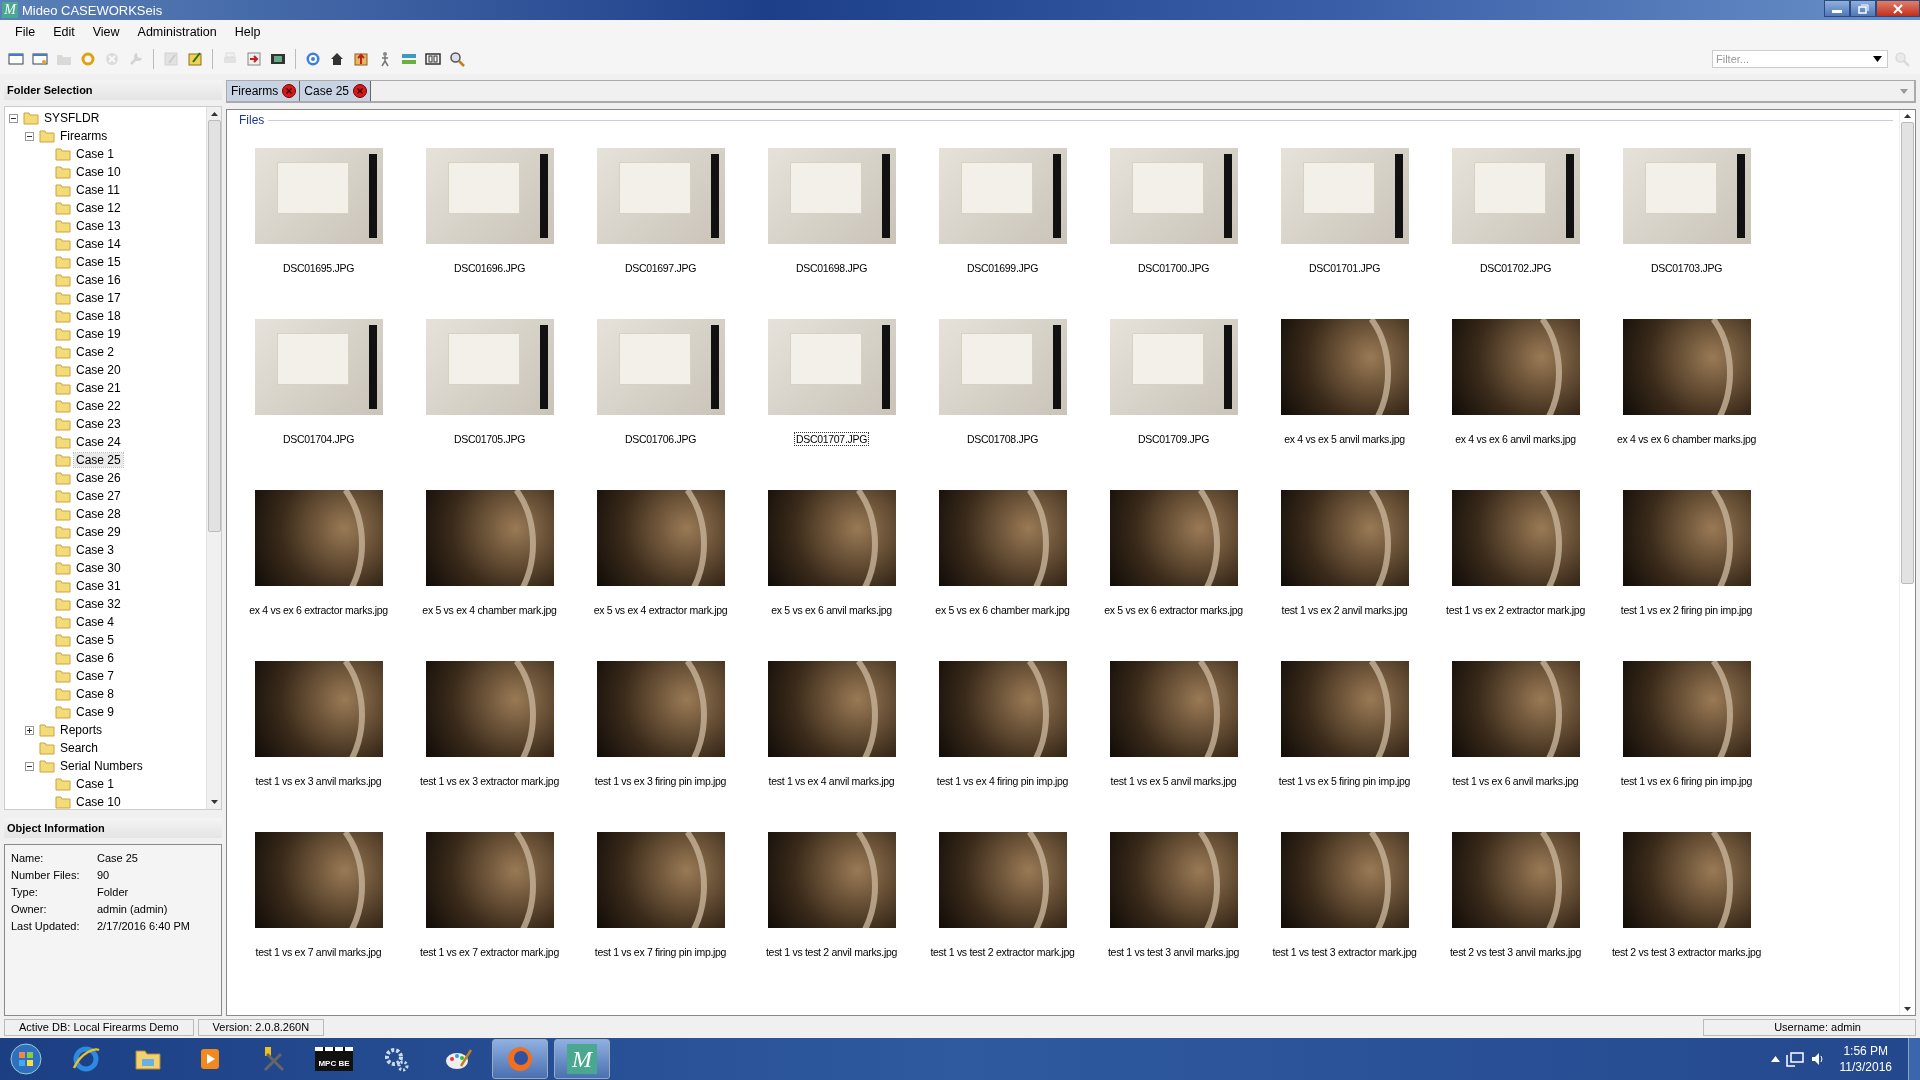 The height and width of the screenshot is (1080, 1920). Describe the element at coordinates (1686, 952) in the screenshot. I see `file-name: test 2 vs test 3 extractor marks.jpg` at that location.